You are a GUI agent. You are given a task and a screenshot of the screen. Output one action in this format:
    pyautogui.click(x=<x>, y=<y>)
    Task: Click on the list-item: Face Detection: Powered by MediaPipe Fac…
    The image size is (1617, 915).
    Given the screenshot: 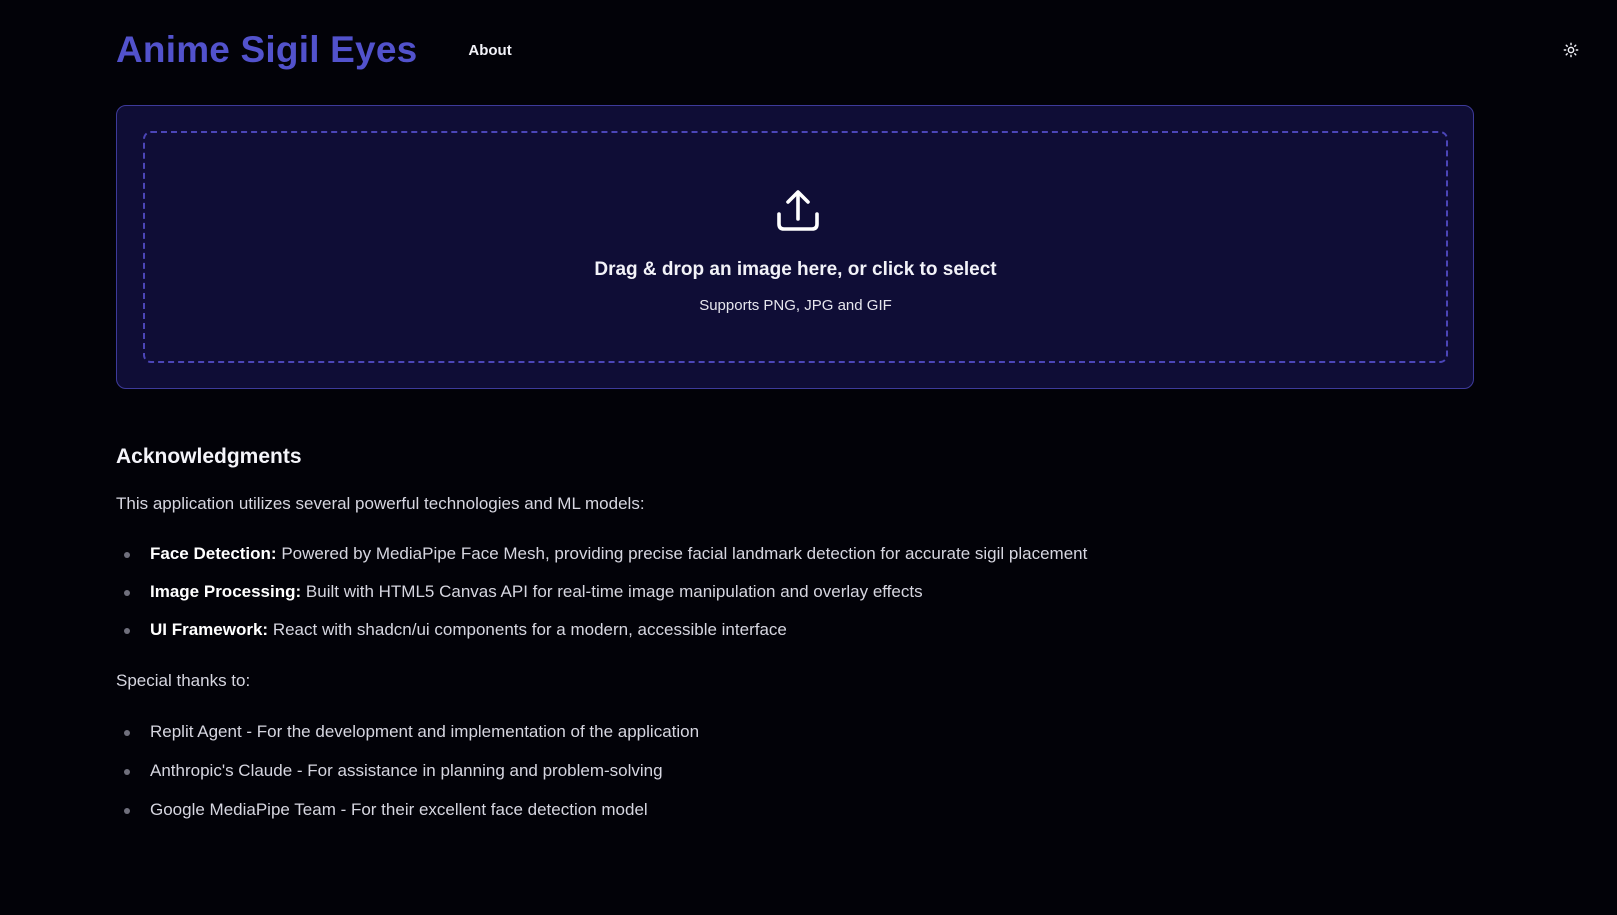 What is the action you would take?
    pyautogui.click(x=601, y=554)
    